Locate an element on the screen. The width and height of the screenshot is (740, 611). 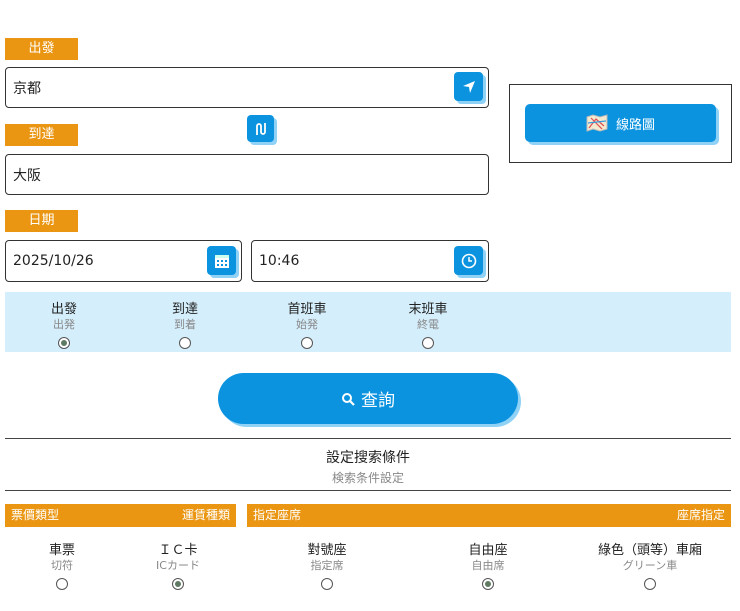
option-label: 出發 is located at coordinates (63, 309).